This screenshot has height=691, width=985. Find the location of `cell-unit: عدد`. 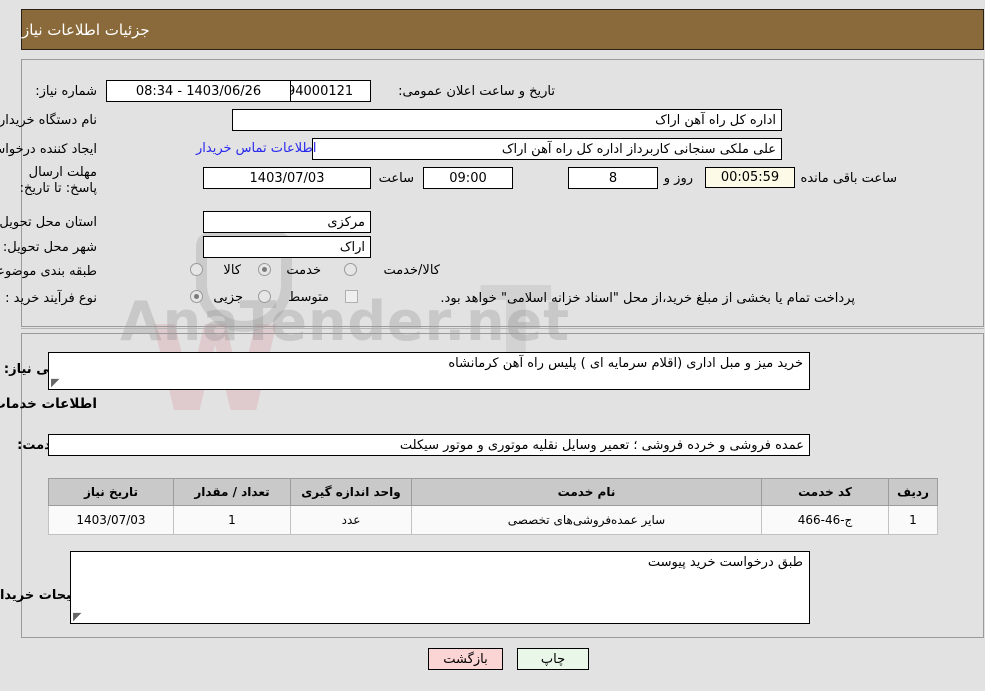

cell-unit: عدد is located at coordinates (351, 520).